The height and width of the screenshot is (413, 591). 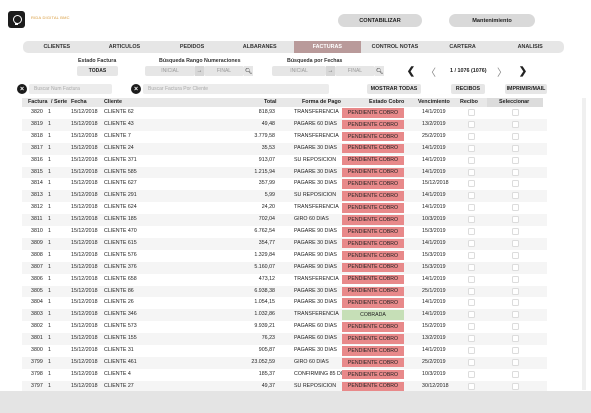 What do you see at coordinates (468, 89) in the screenshot?
I see `recibos-button: RECIBOS` at bounding box center [468, 89].